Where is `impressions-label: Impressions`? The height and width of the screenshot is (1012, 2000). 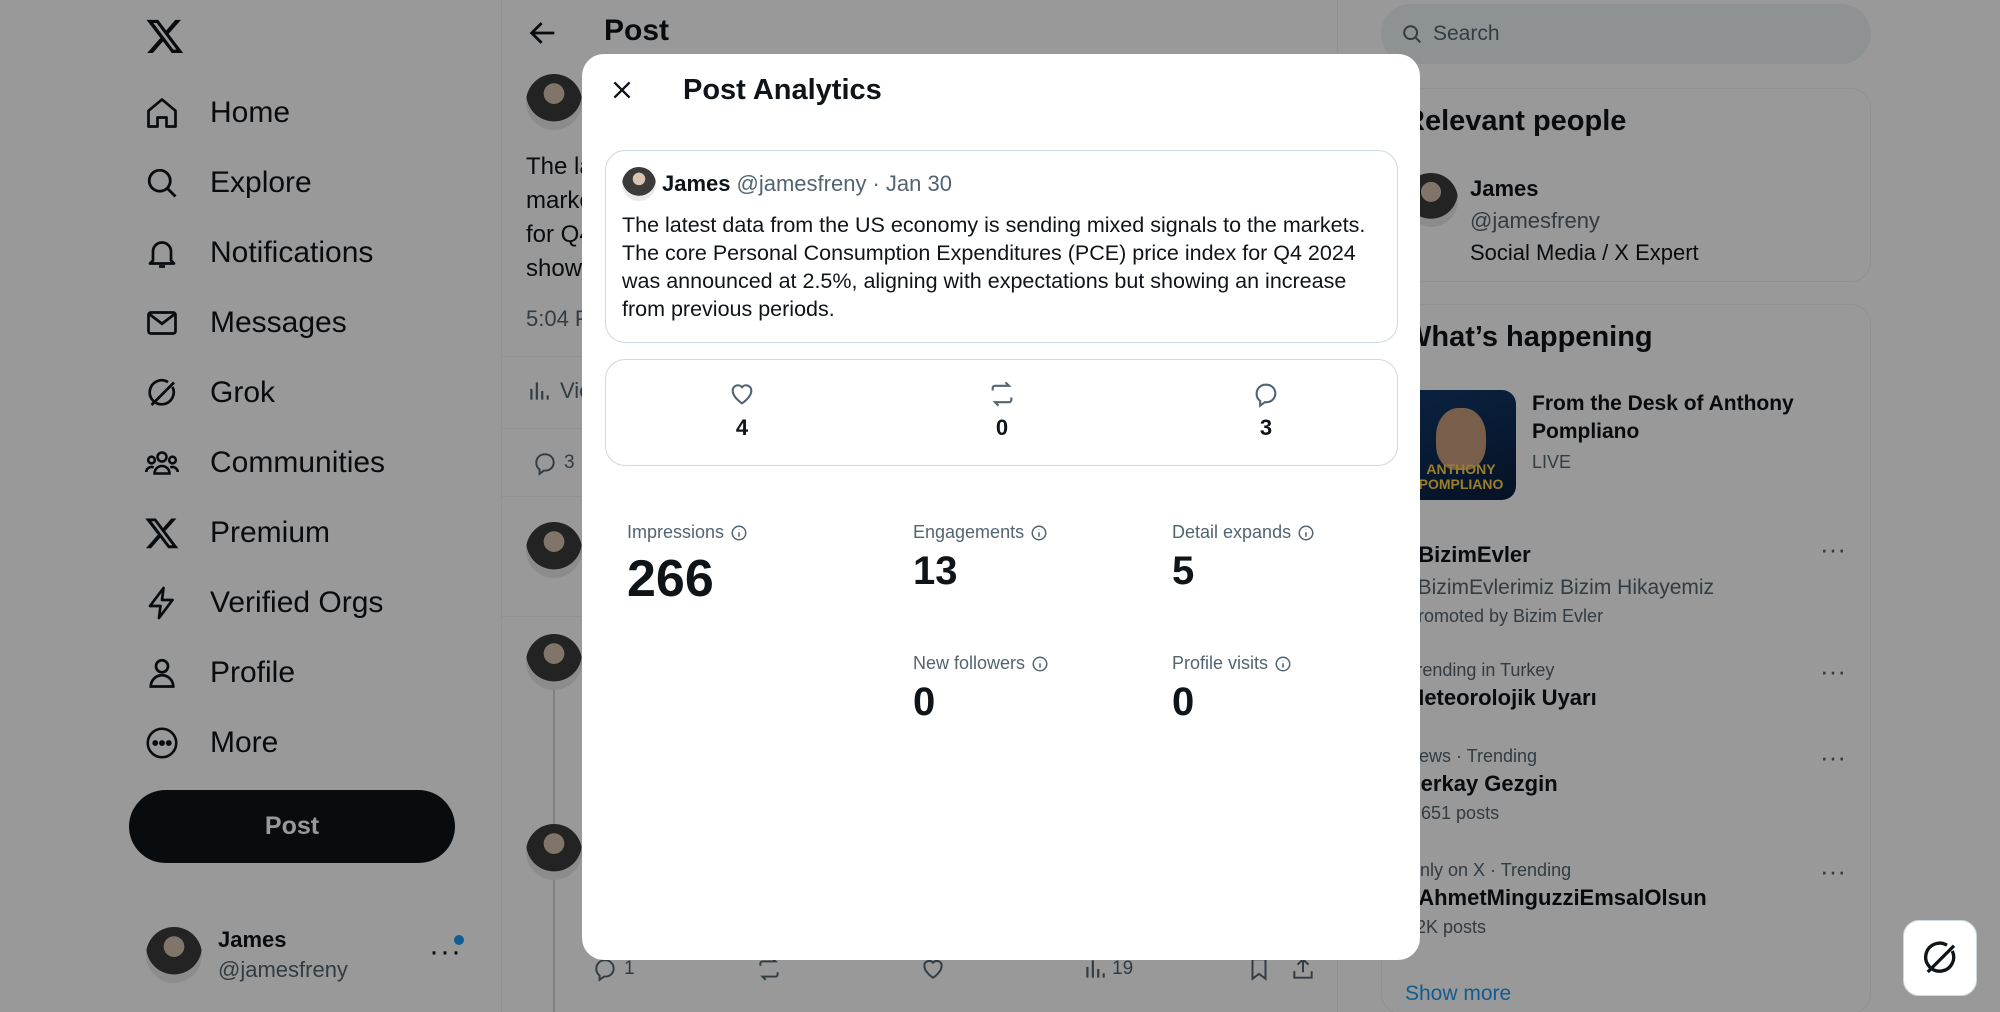 impressions-label: Impressions is located at coordinates (676, 532).